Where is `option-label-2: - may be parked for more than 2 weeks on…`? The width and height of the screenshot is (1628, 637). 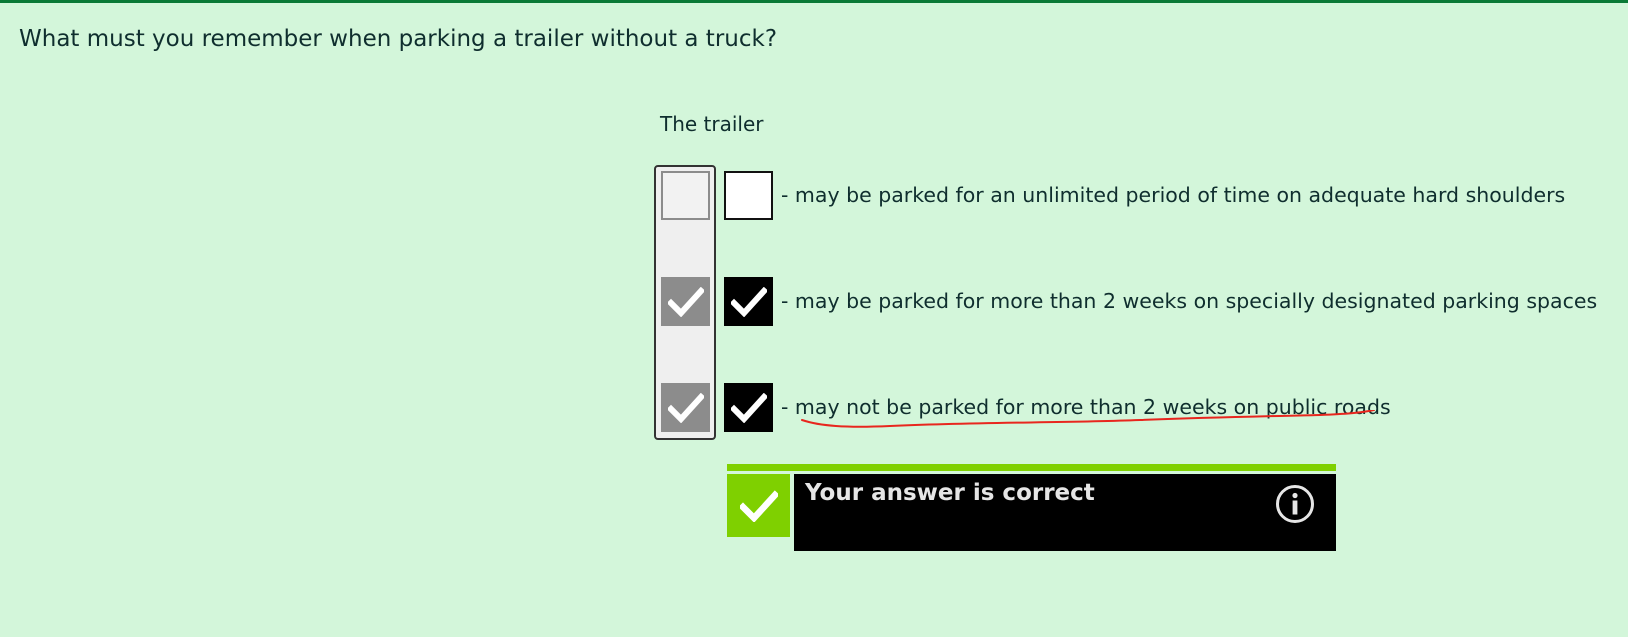
option-label-2: - may be parked for more than 2 weeks on… is located at coordinates (1189, 301).